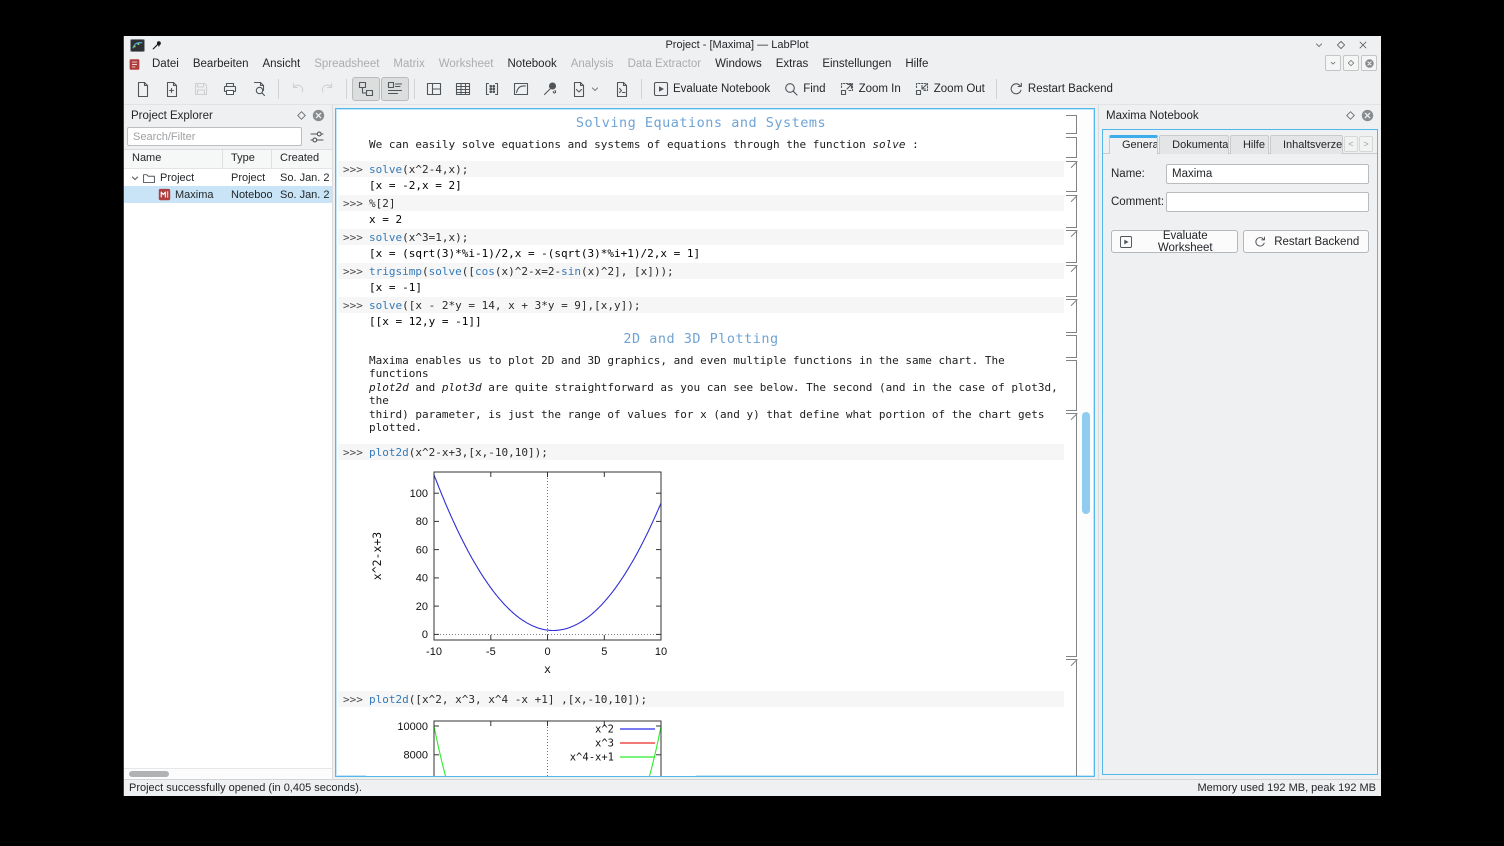 The width and height of the screenshot is (1504, 846). What do you see at coordinates (792, 64) in the screenshot?
I see `menu-extras: Extras` at bounding box center [792, 64].